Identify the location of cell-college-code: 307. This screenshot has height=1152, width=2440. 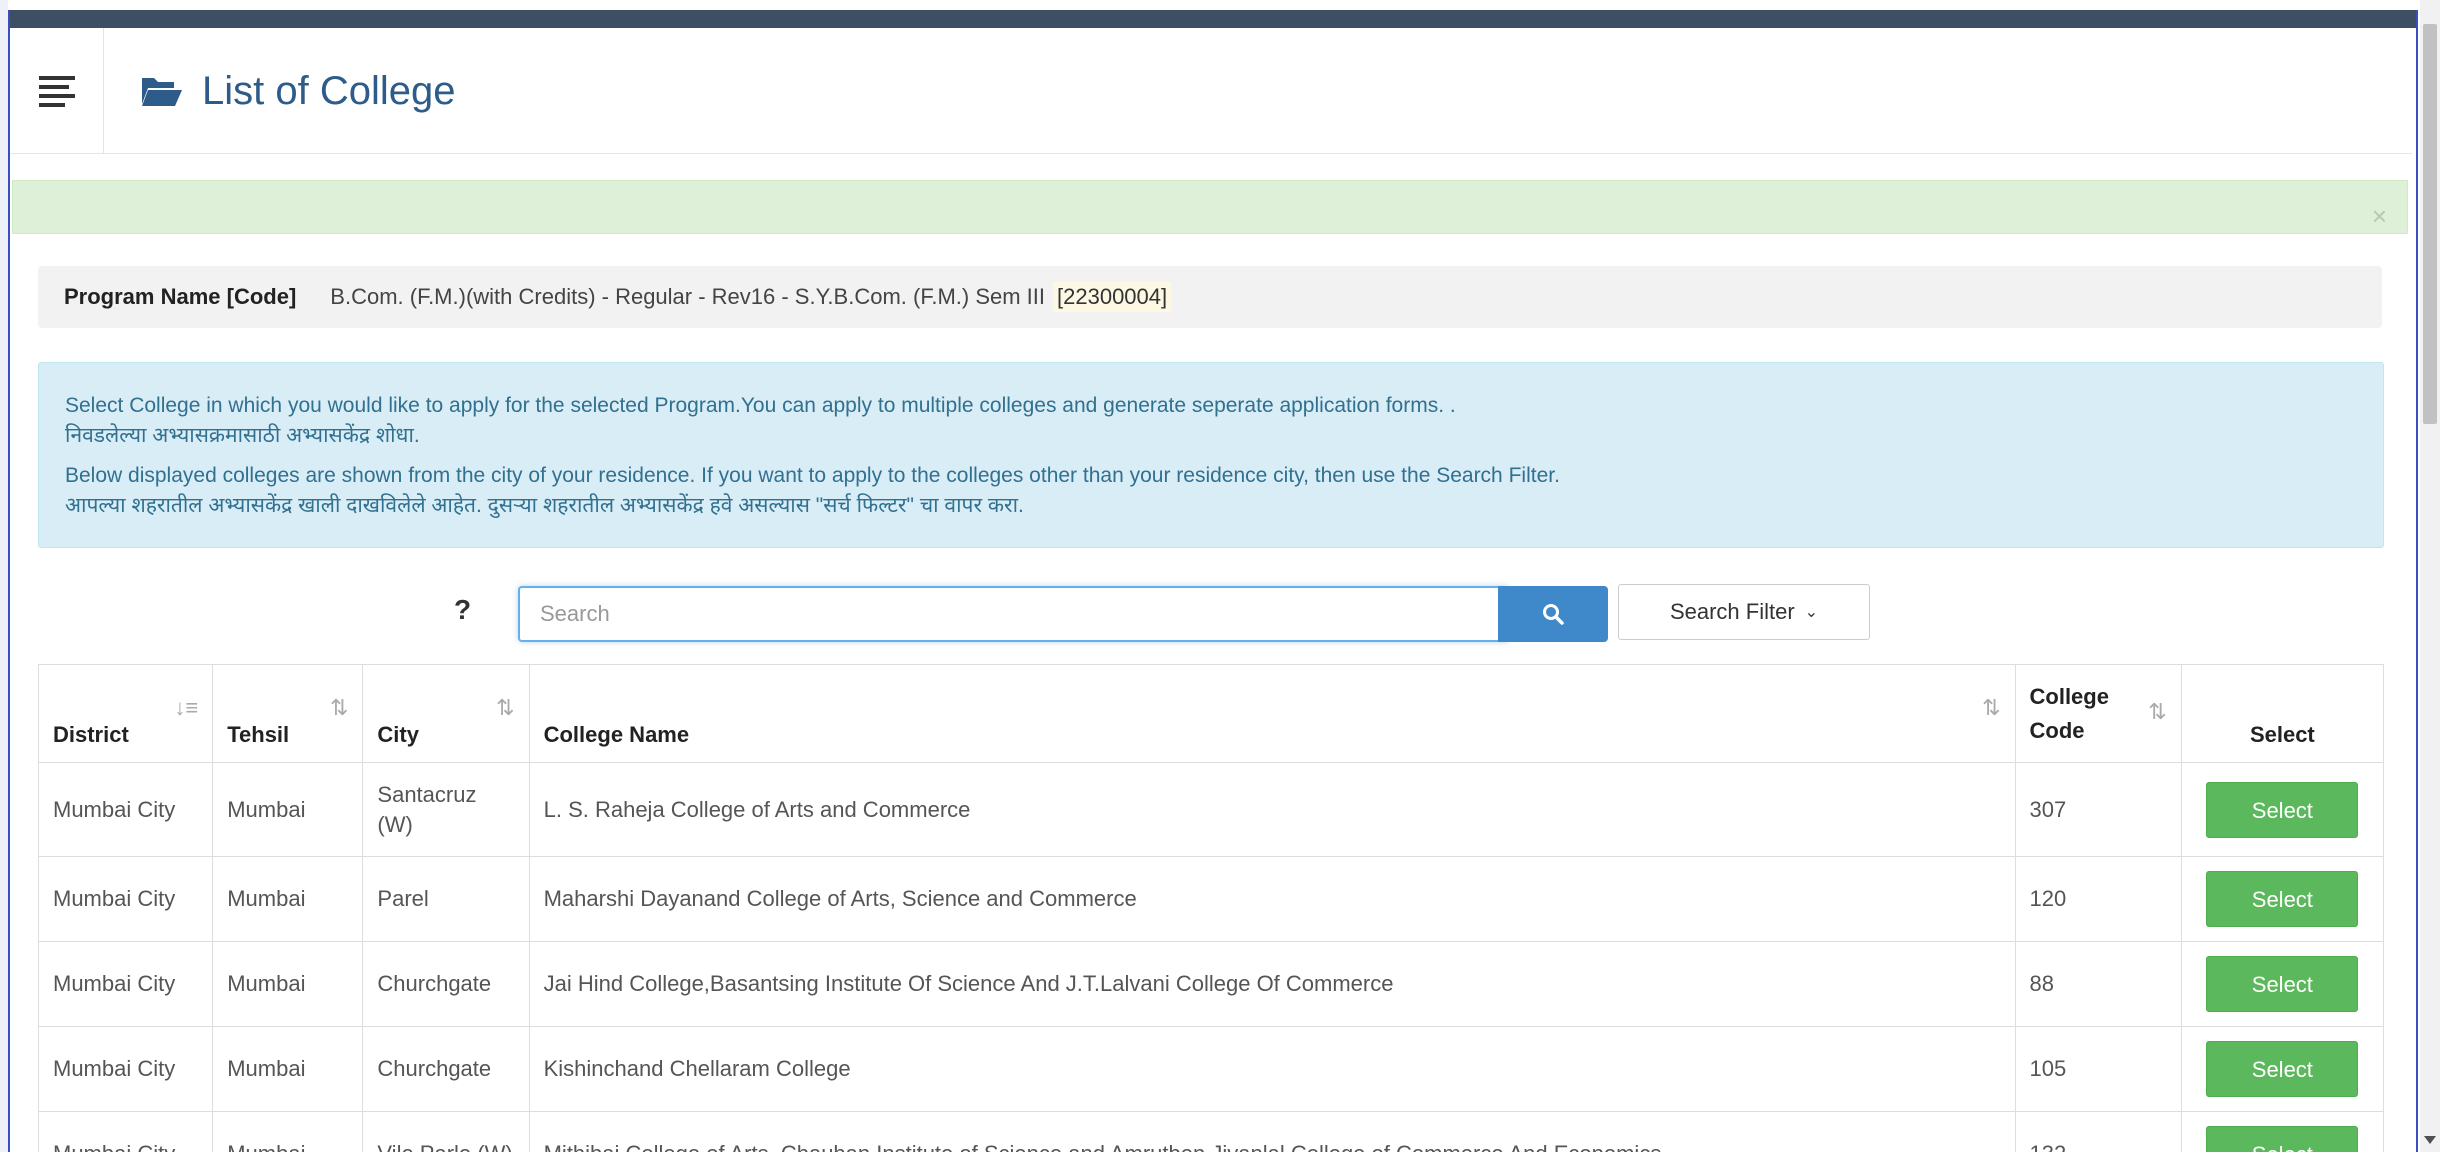
(2098, 809).